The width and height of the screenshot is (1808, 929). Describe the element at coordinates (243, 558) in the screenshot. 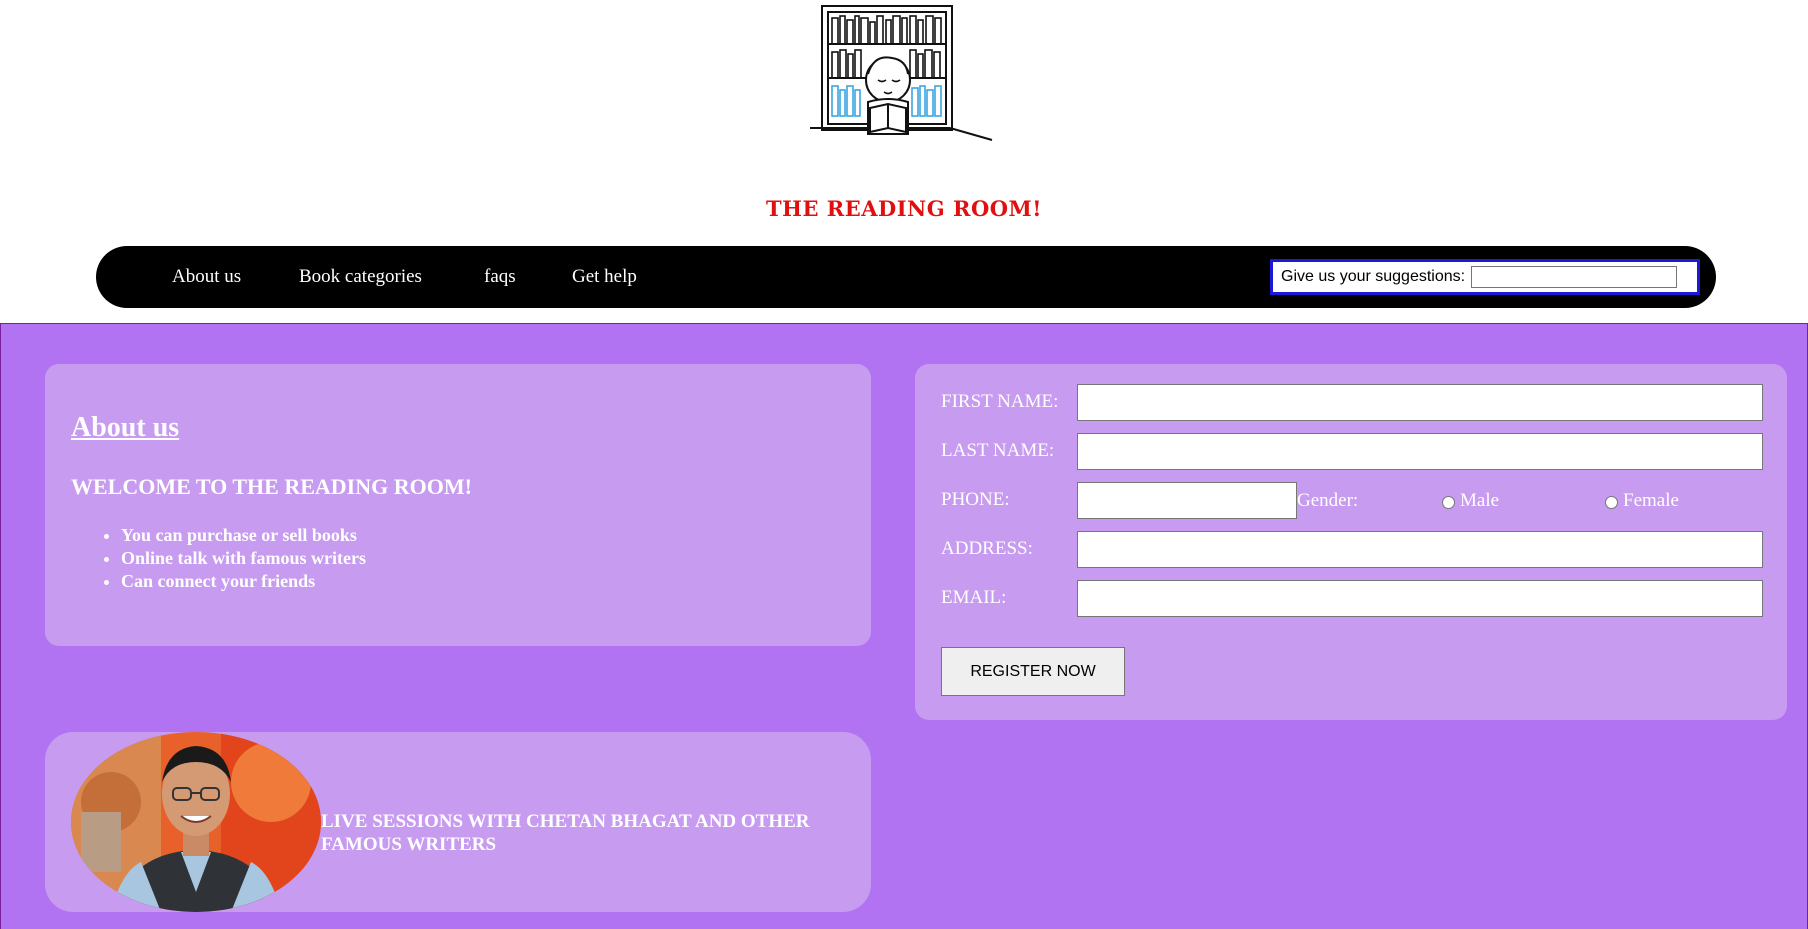

I see `list-item: Online talk with famous writers` at that location.